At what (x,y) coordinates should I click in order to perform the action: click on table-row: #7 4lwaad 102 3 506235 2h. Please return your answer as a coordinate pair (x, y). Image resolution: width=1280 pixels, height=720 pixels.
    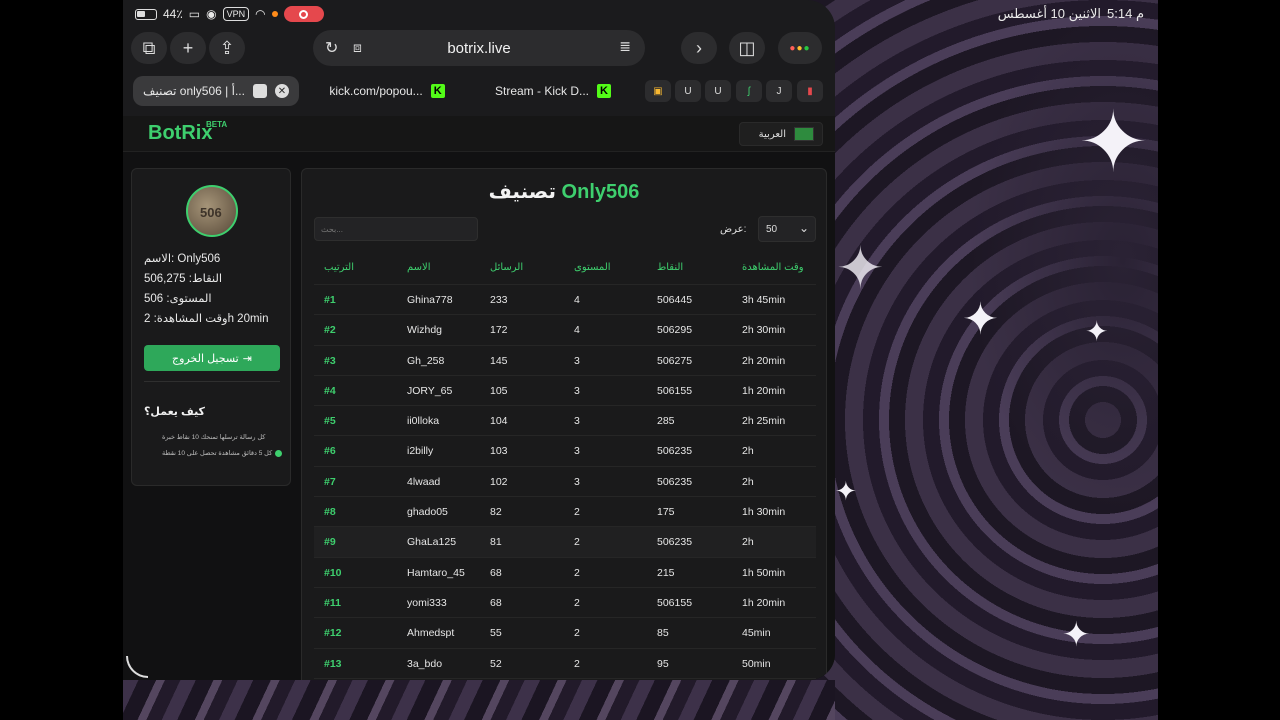
    Looking at the image, I should click on (565, 482).